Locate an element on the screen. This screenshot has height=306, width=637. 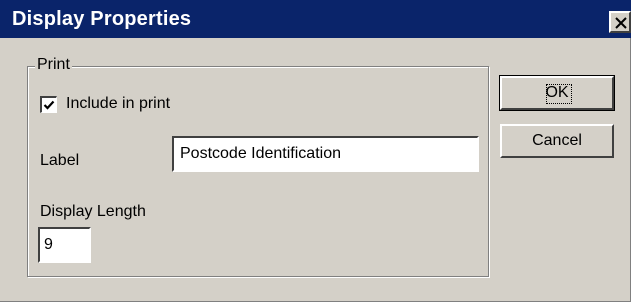
title-bar: Display Properties is located at coordinates (315, 19).